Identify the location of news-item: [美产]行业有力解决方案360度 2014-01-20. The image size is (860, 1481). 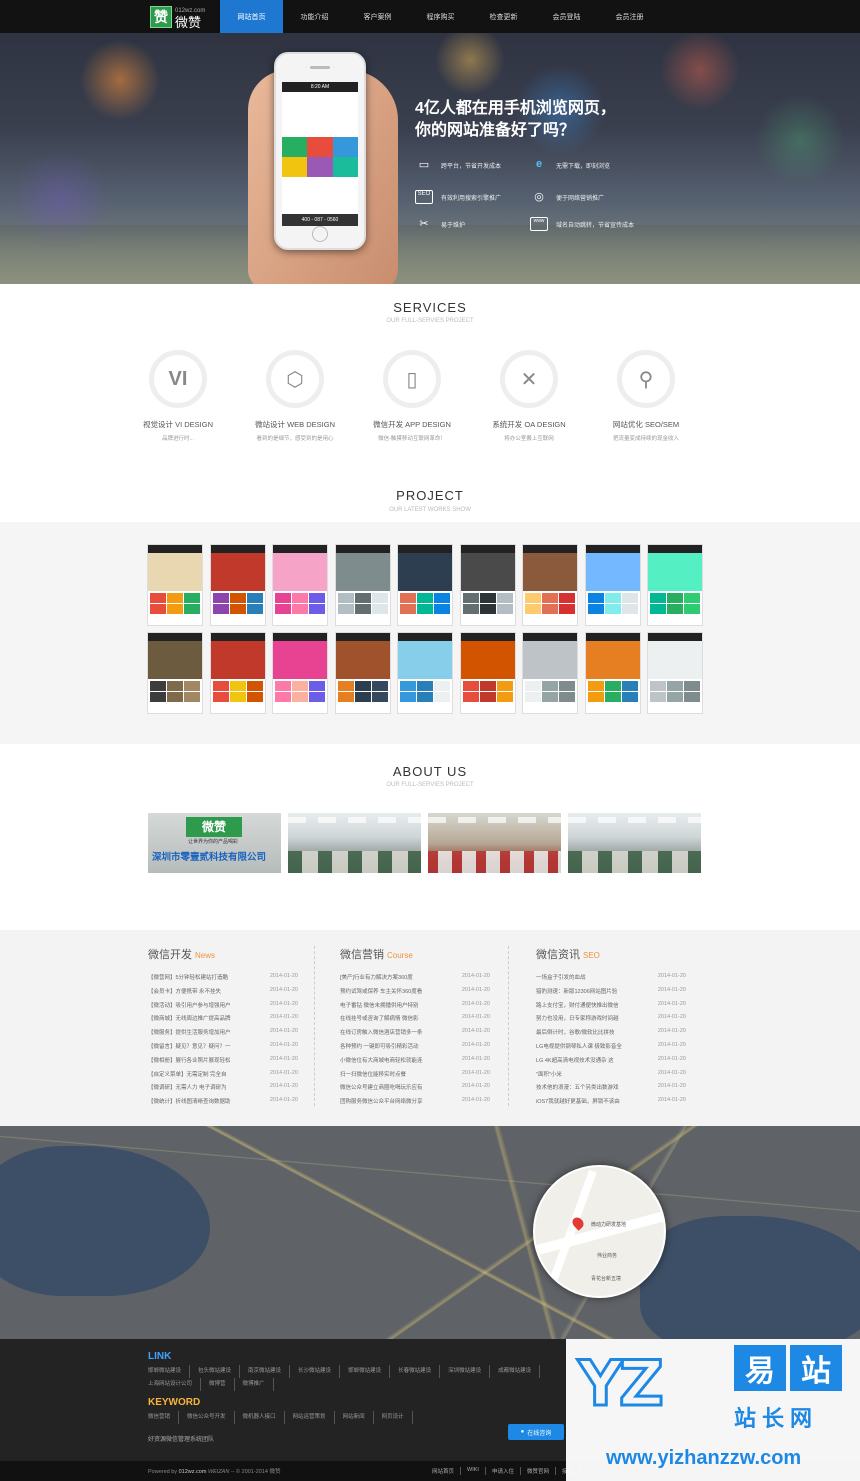
(415, 980).